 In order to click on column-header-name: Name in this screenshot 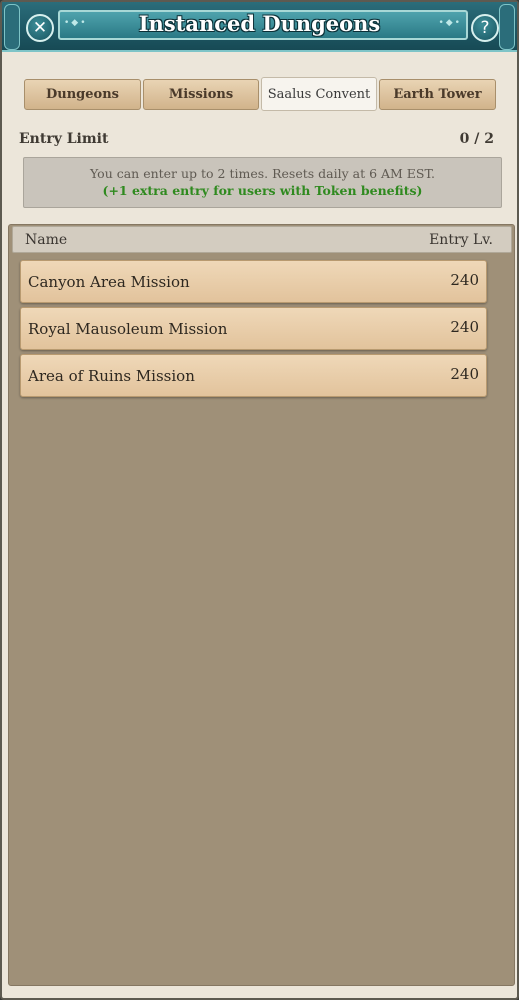, I will do `click(46, 240)`.